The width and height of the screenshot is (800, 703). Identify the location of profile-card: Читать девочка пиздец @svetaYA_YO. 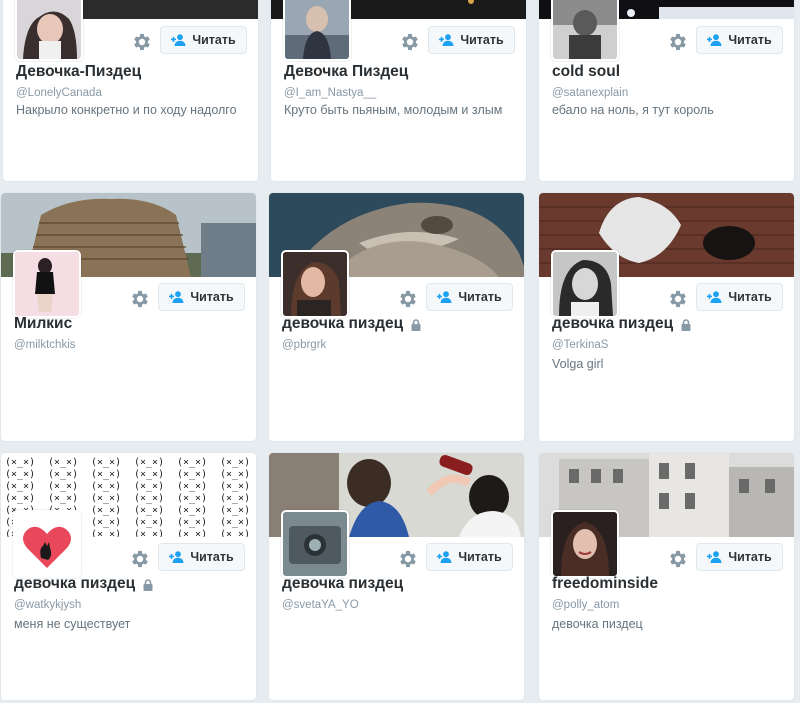
(396, 576).